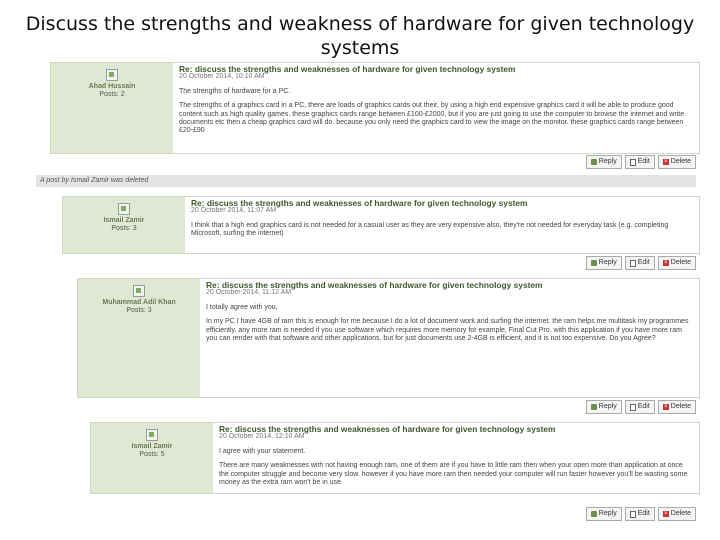 This screenshot has height=540, width=720. I want to click on post-paragraph: I agree with your statement., so click(262, 451).